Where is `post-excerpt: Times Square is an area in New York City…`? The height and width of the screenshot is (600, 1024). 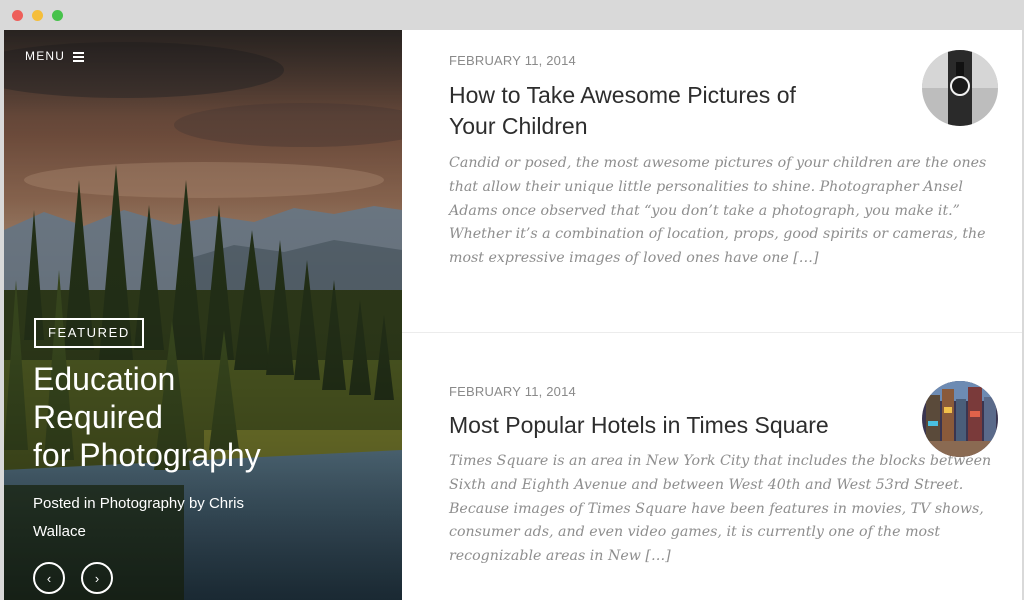
post-excerpt: Times Square is an area in New York City… is located at coordinates (720, 509).